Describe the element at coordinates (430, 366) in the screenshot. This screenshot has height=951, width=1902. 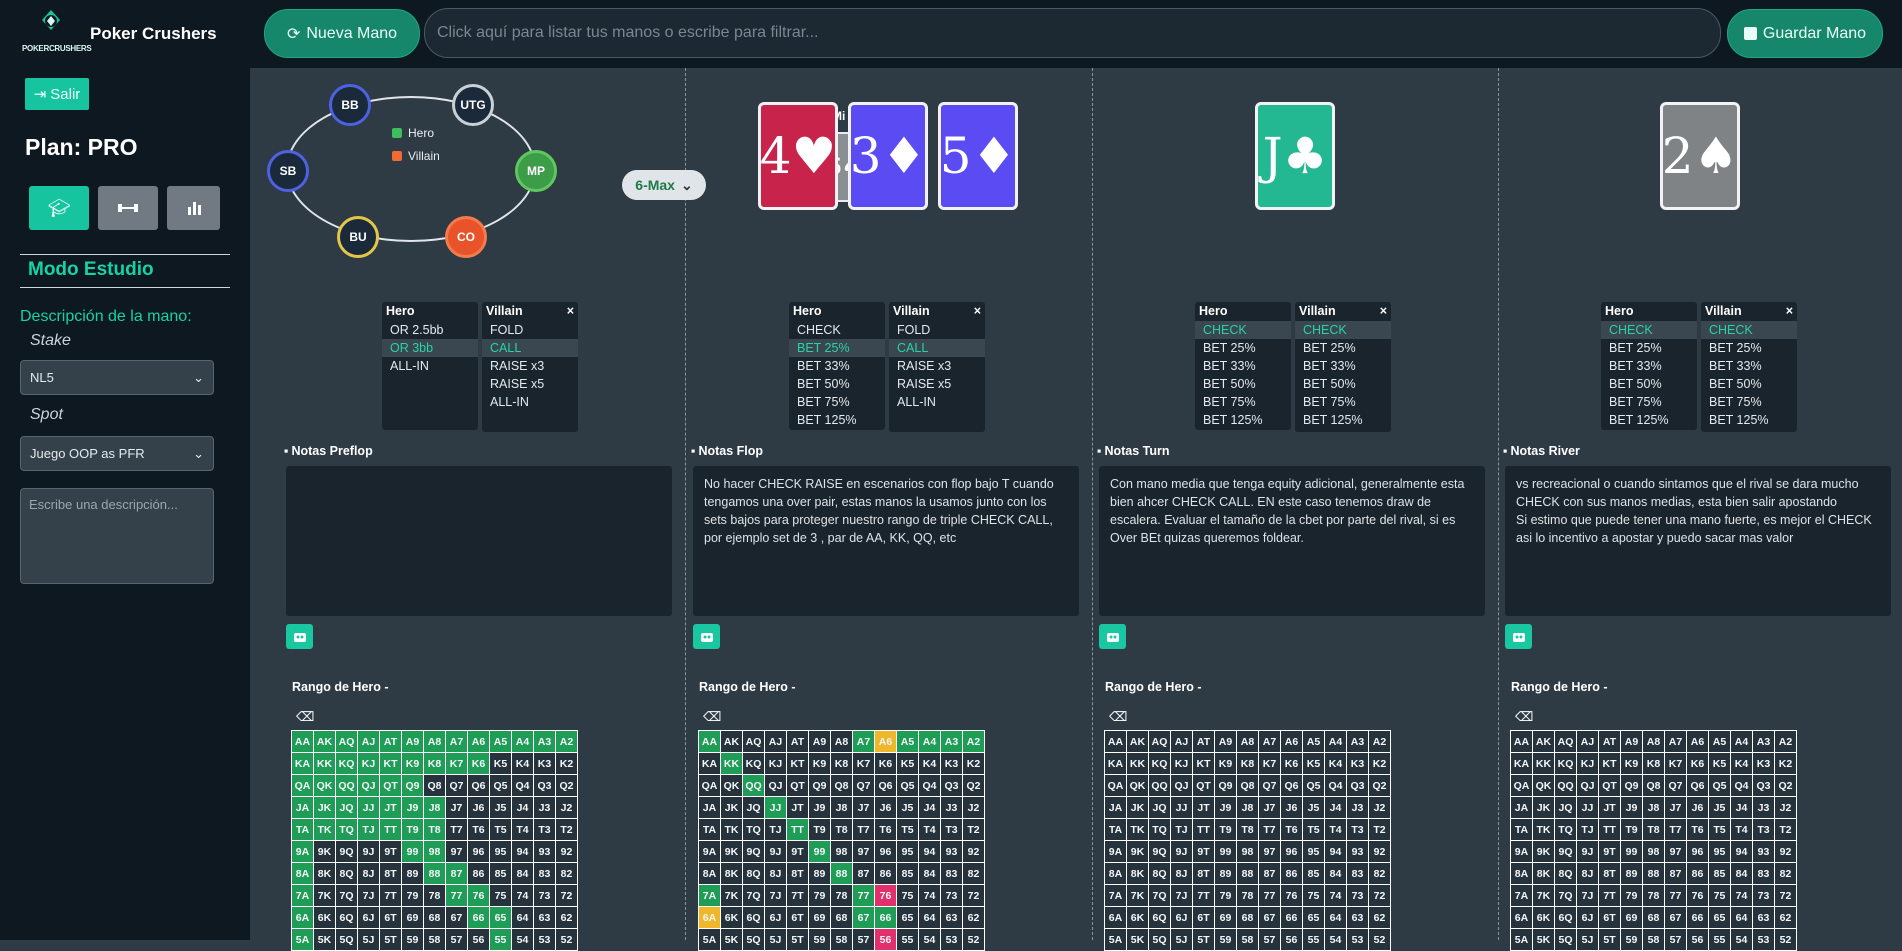
I see `hero-action-option: ALL-IN` at that location.